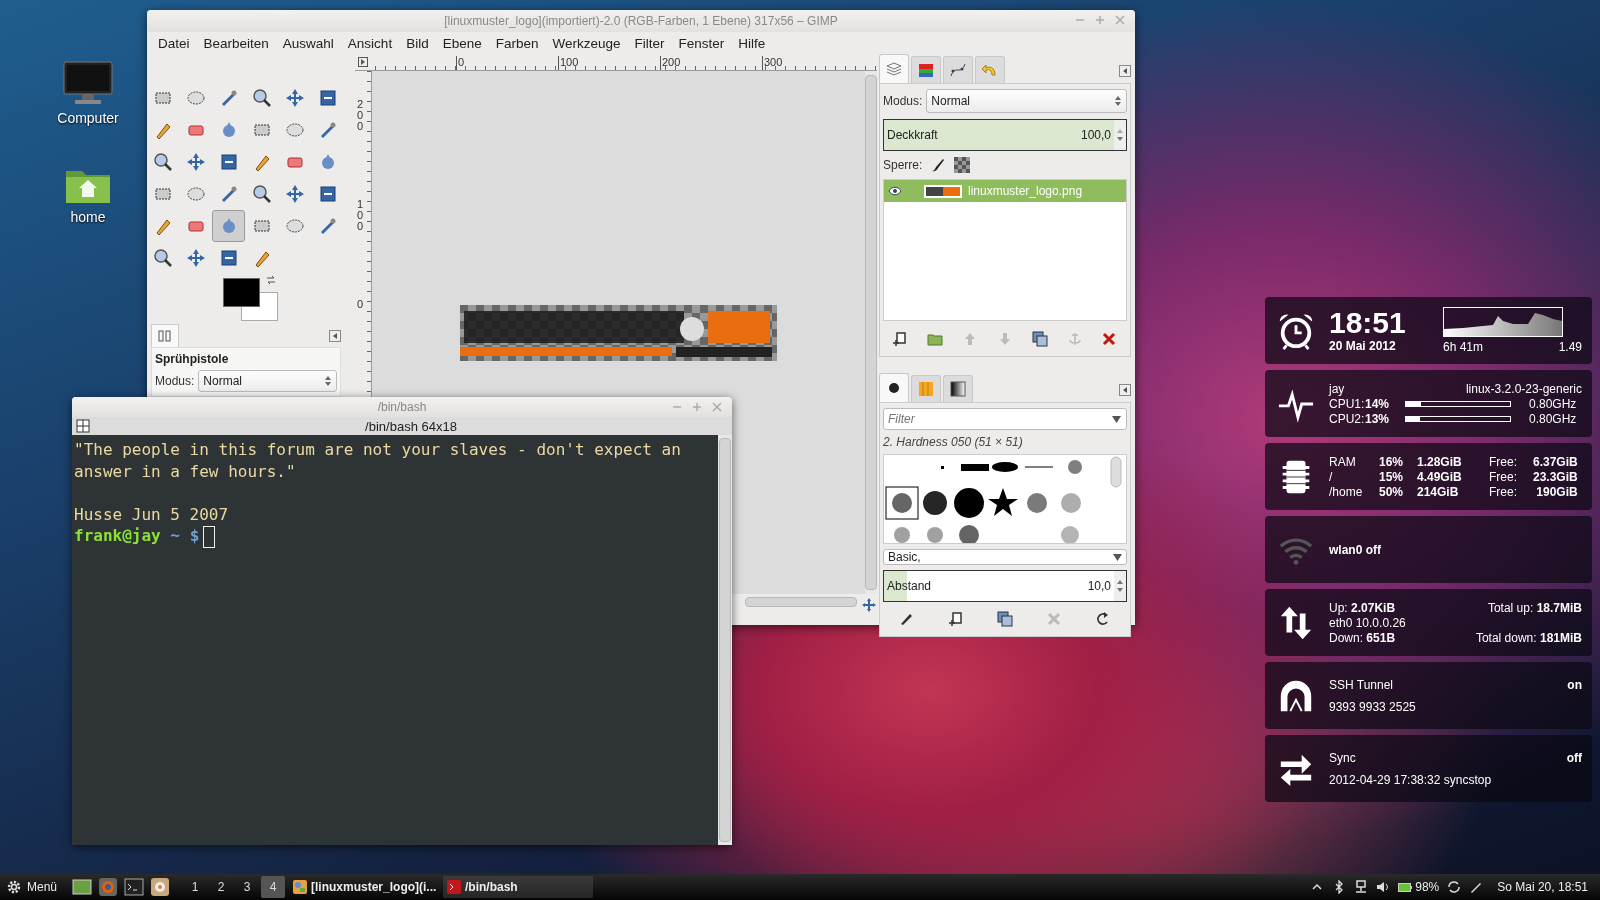 The image size is (1600, 900). Describe the element at coordinates (518, 887) in the screenshot. I see `task-button: /bin/bash` at that location.